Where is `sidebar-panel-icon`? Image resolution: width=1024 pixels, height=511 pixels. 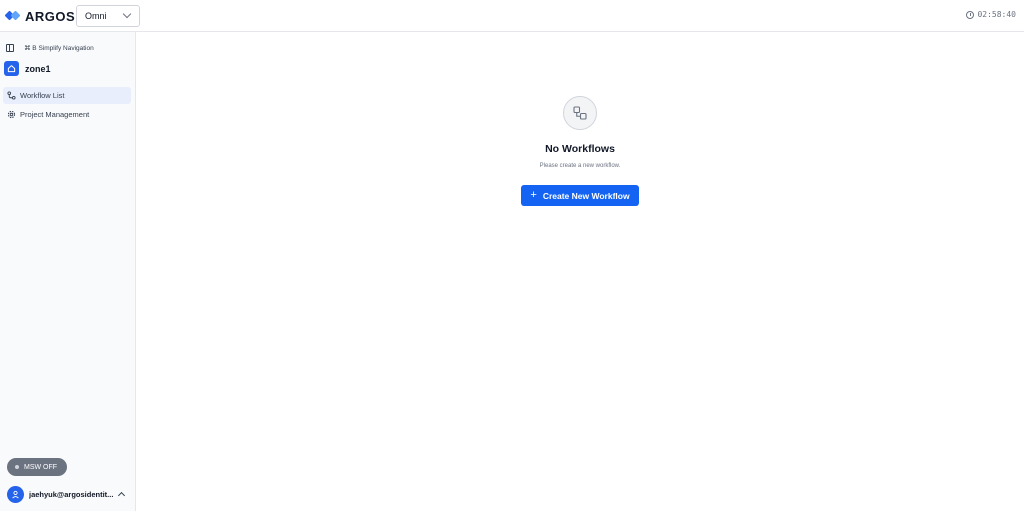 sidebar-panel-icon is located at coordinates (10, 48).